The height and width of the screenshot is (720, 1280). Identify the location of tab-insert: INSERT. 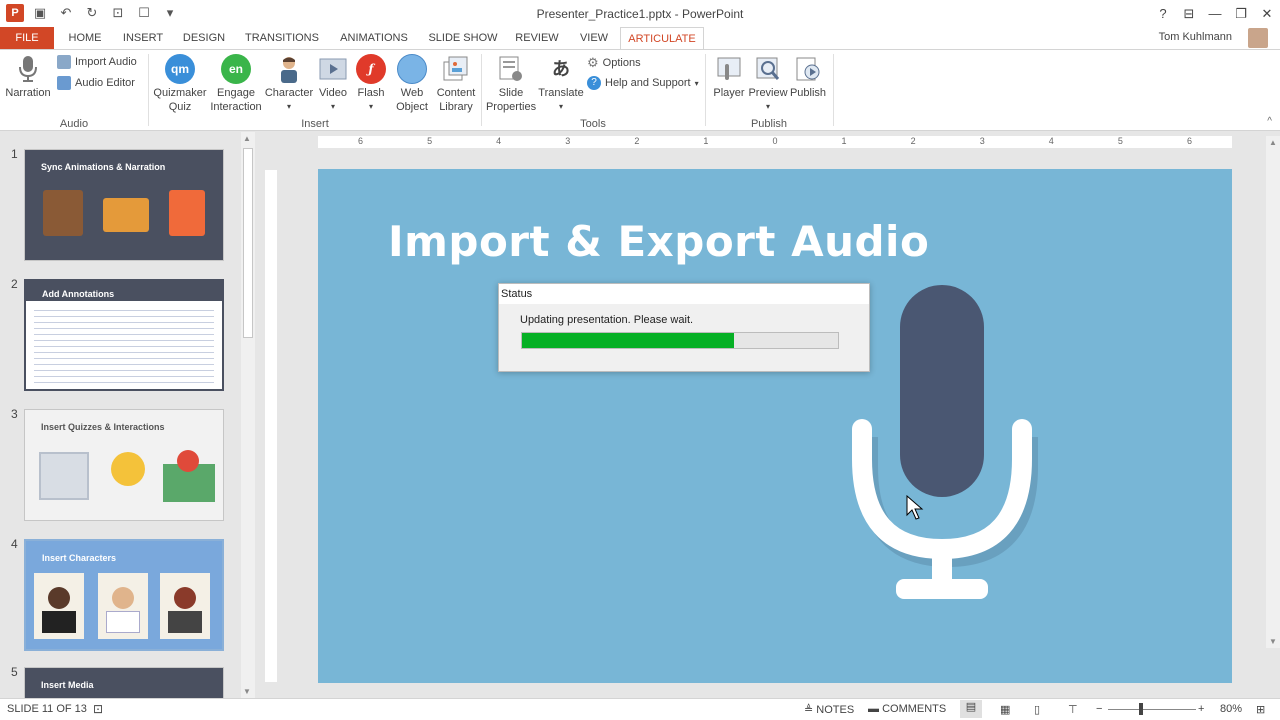
(143, 38).